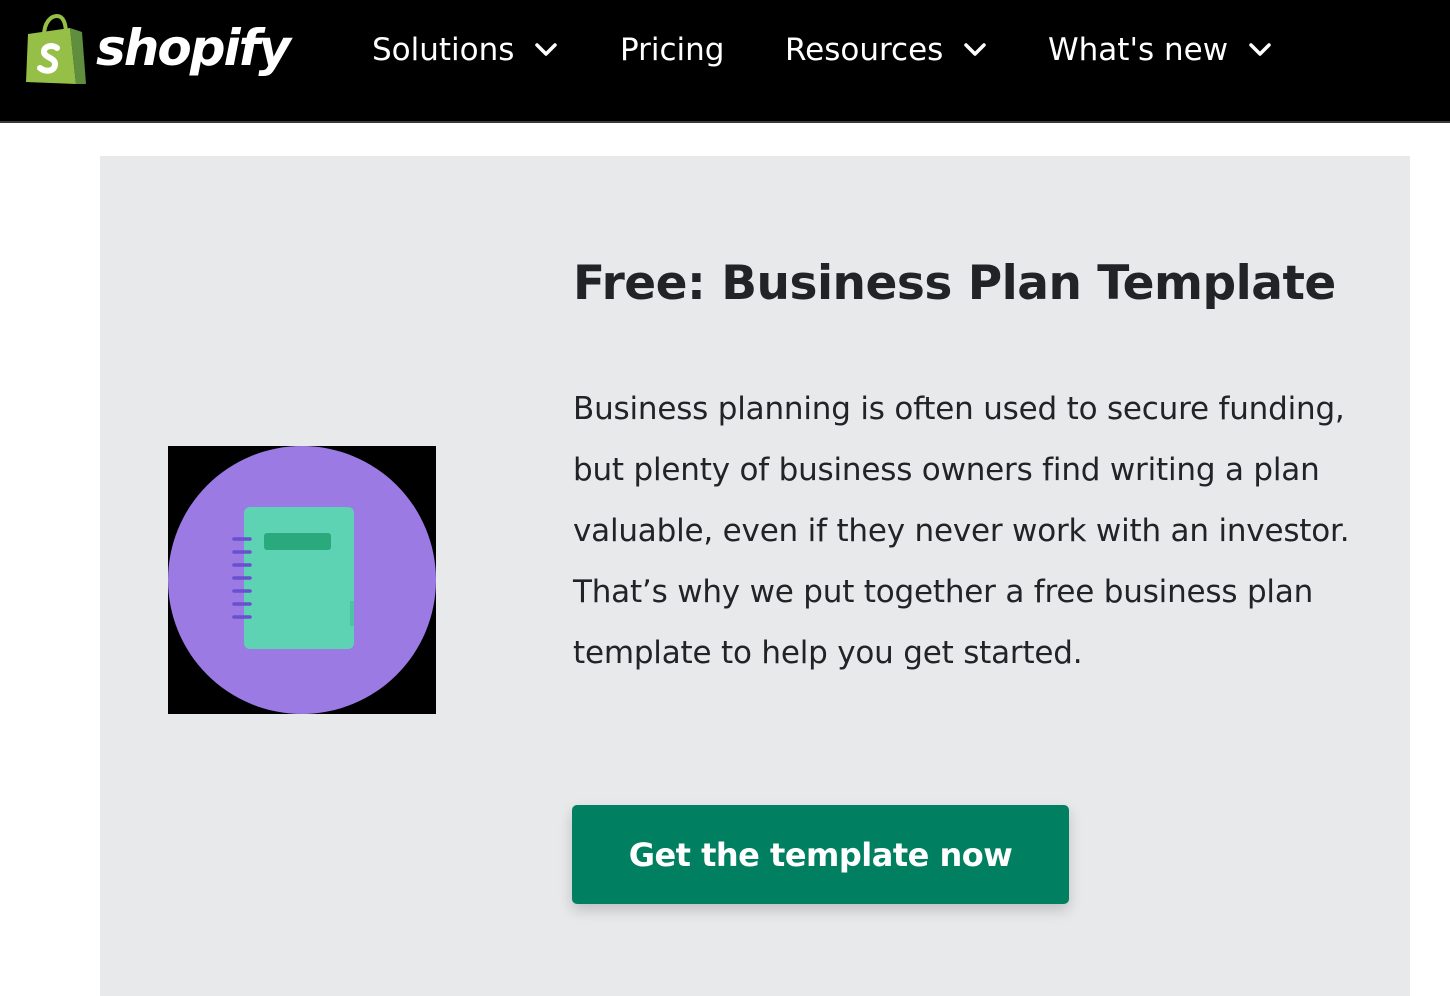 The width and height of the screenshot is (1450, 996). What do you see at coordinates (820, 854) in the screenshot?
I see `get-template-button: Get the template now` at bounding box center [820, 854].